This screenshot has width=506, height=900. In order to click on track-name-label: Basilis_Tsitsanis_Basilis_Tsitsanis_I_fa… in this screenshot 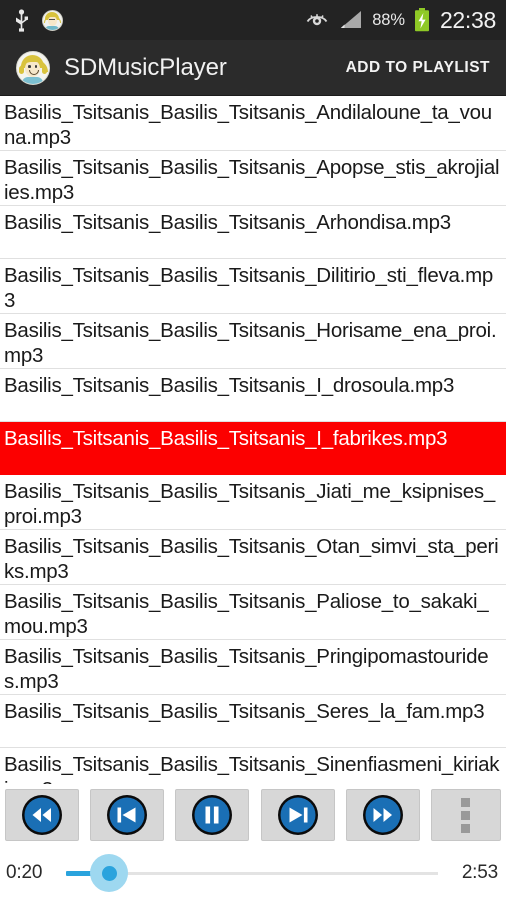, I will do `click(226, 438)`.